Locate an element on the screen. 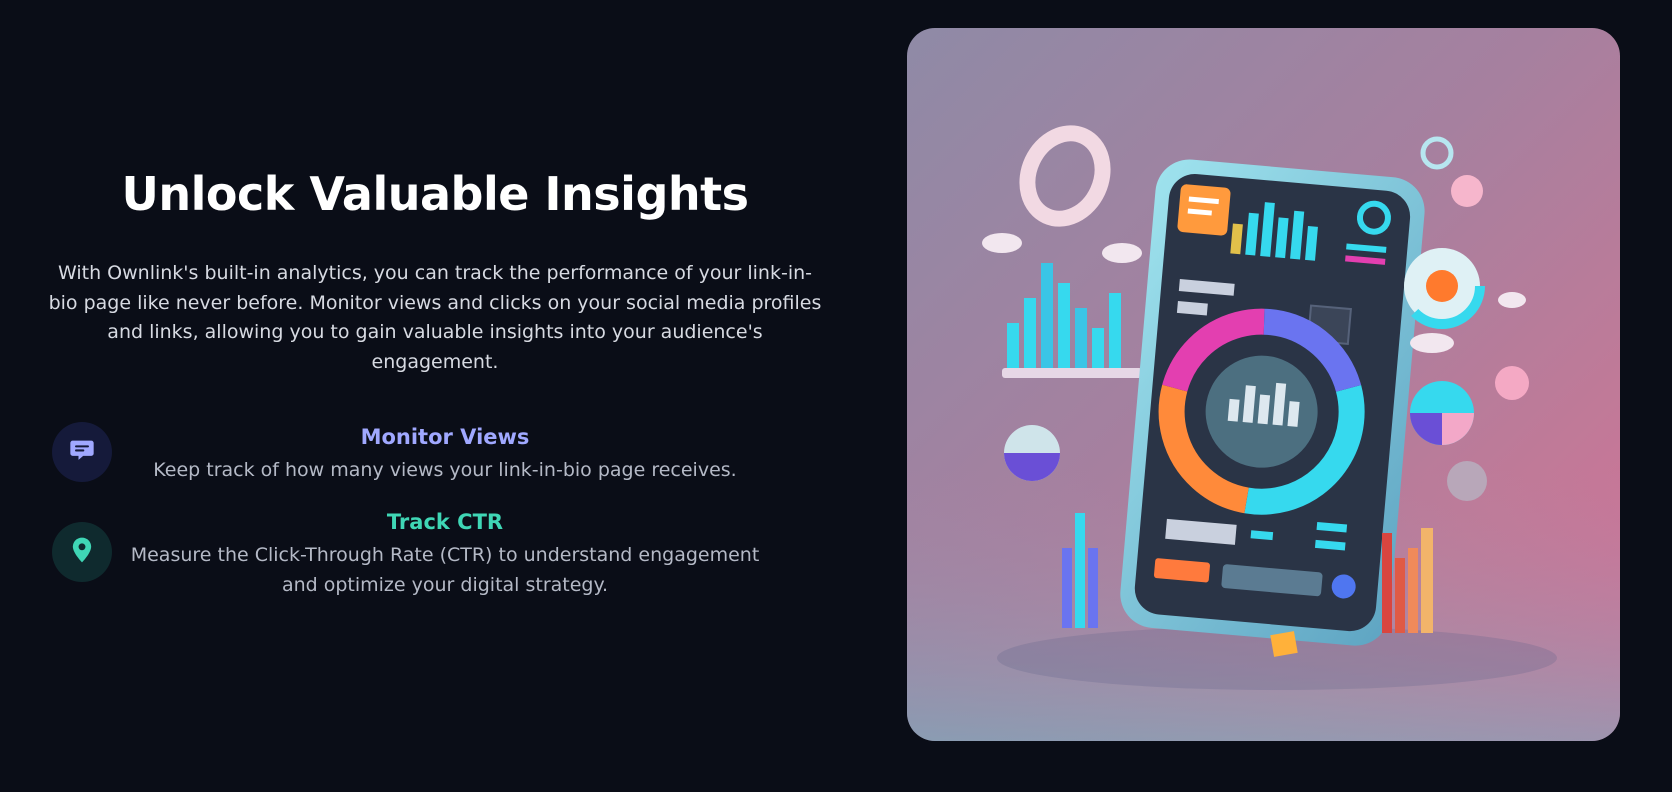 The width and height of the screenshot is (1672, 792). feature-title-monitor-views: Monitor Views is located at coordinates (445, 437).